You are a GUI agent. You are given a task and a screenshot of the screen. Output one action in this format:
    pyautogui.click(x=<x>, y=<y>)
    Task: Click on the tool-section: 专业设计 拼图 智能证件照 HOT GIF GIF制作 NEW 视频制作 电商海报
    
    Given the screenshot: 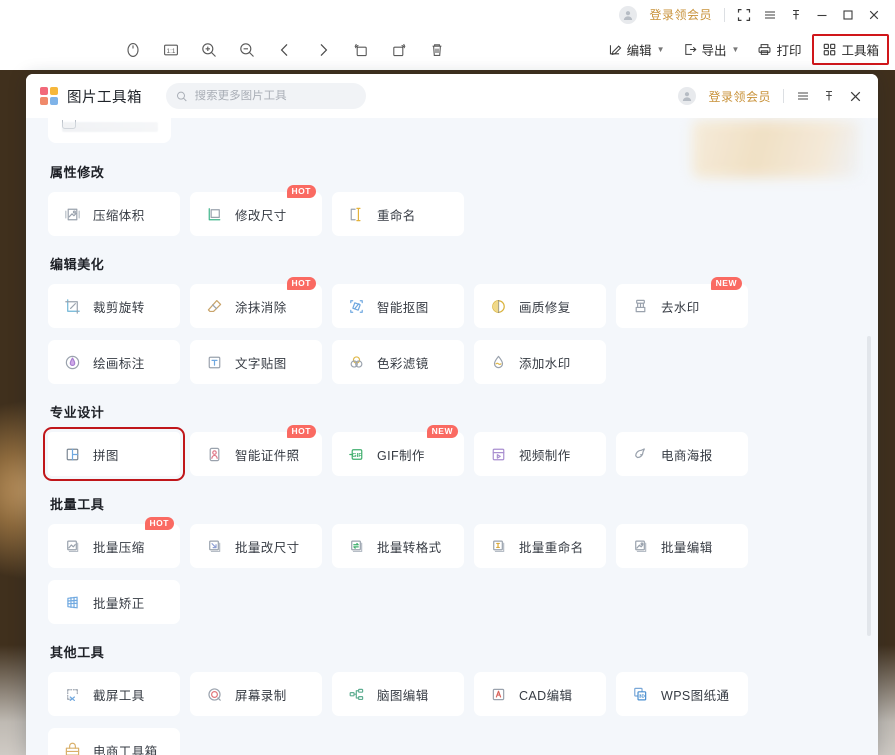 What is the action you would take?
    pyautogui.click(x=445, y=440)
    